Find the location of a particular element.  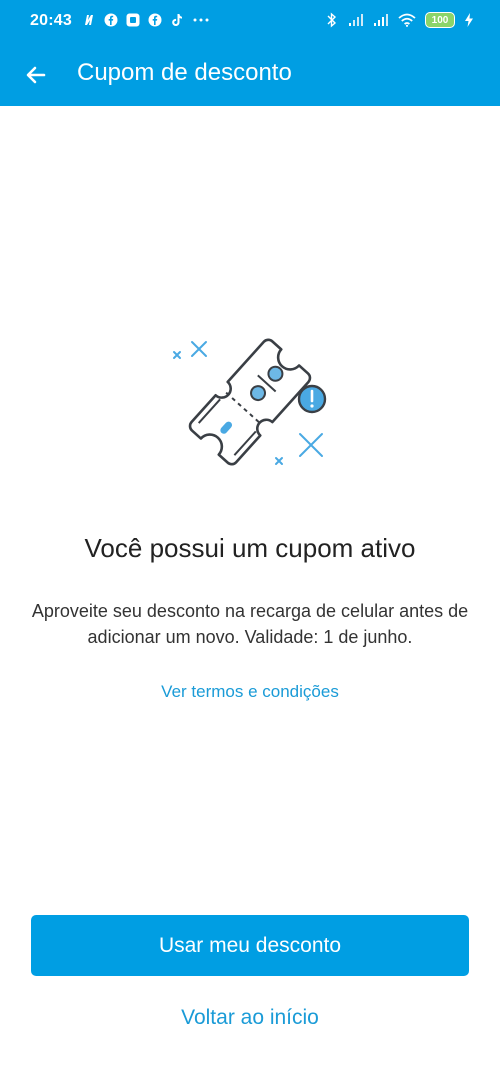

use-discount-button: Usar meu desconto is located at coordinates (250, 945).